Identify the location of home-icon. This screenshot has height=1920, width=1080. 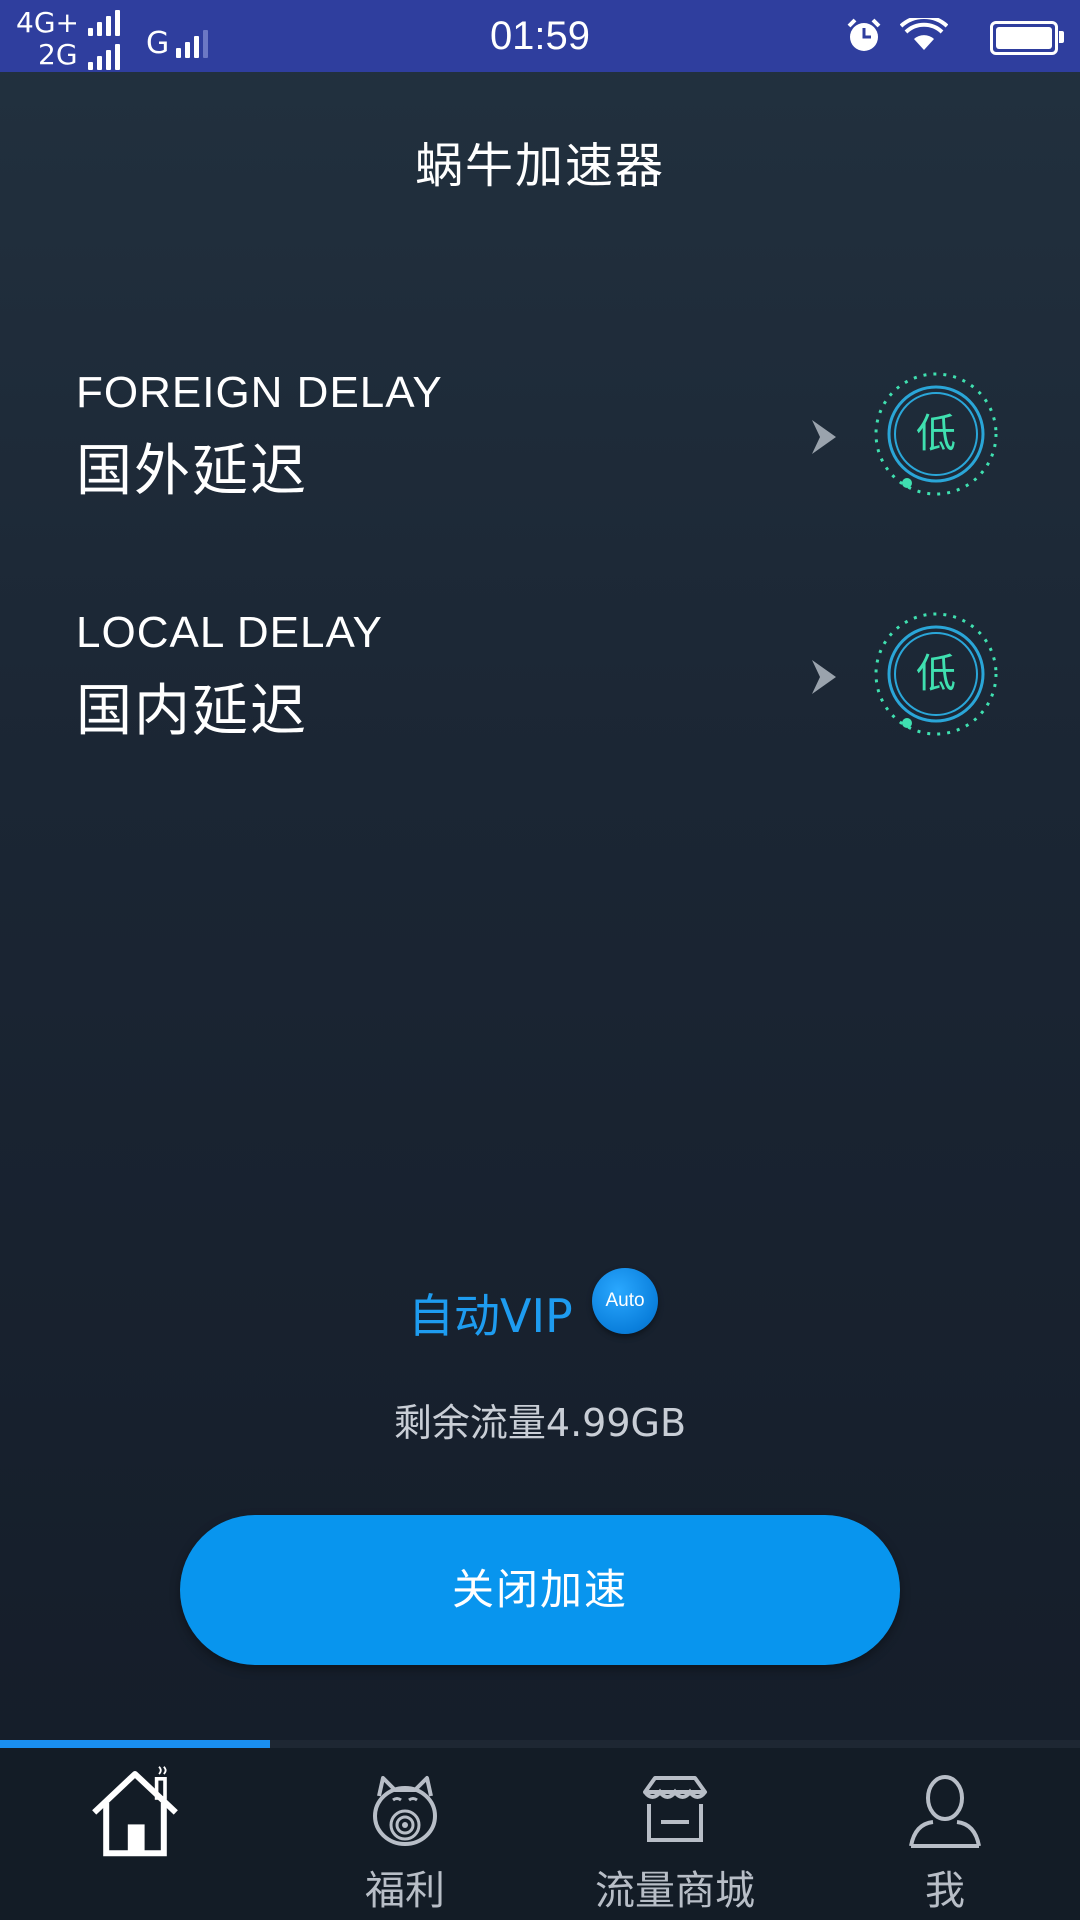
(135, 1811).